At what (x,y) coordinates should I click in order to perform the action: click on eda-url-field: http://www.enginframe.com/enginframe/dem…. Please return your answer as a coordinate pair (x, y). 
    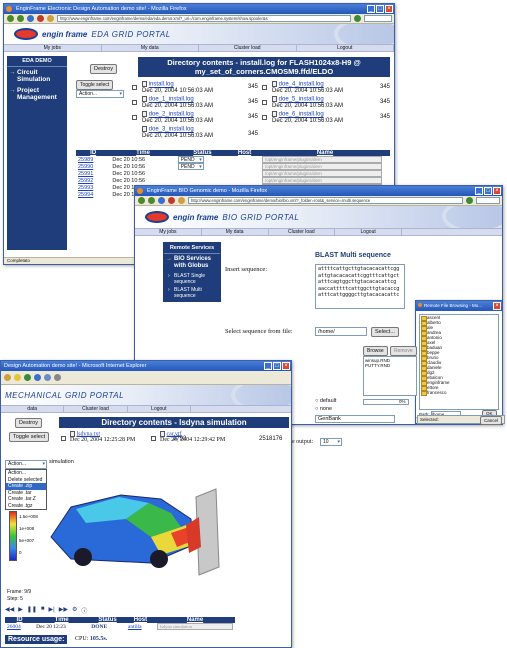
    Looking at the image, I should click on (204, 18).